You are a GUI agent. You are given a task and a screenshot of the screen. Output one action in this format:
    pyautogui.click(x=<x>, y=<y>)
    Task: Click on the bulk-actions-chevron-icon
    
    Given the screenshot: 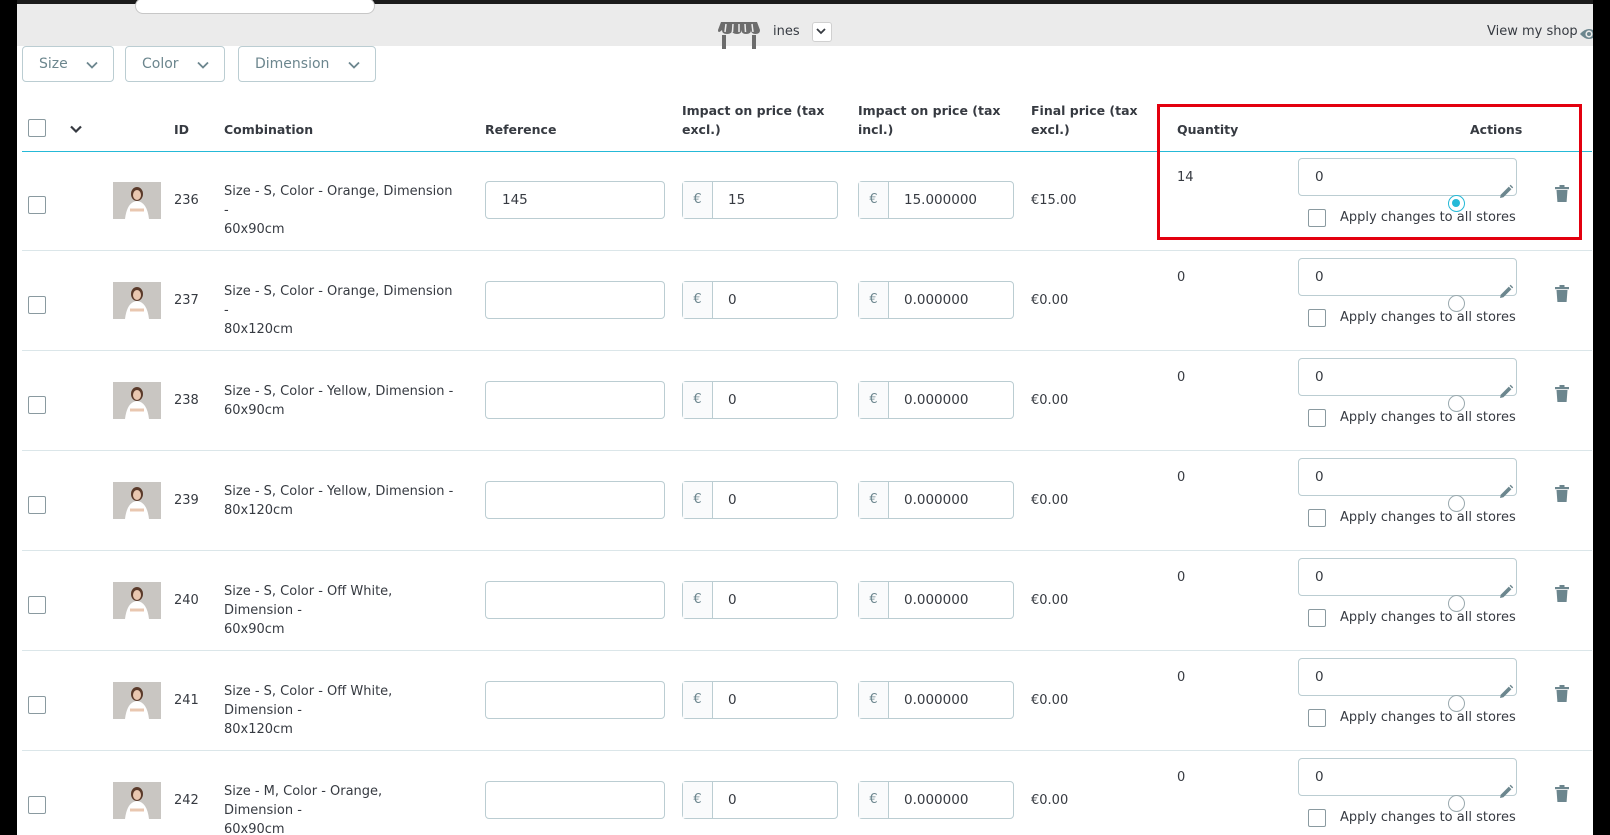 What is the action you would take?
    pyautogui.click(x=76, y=129)
    